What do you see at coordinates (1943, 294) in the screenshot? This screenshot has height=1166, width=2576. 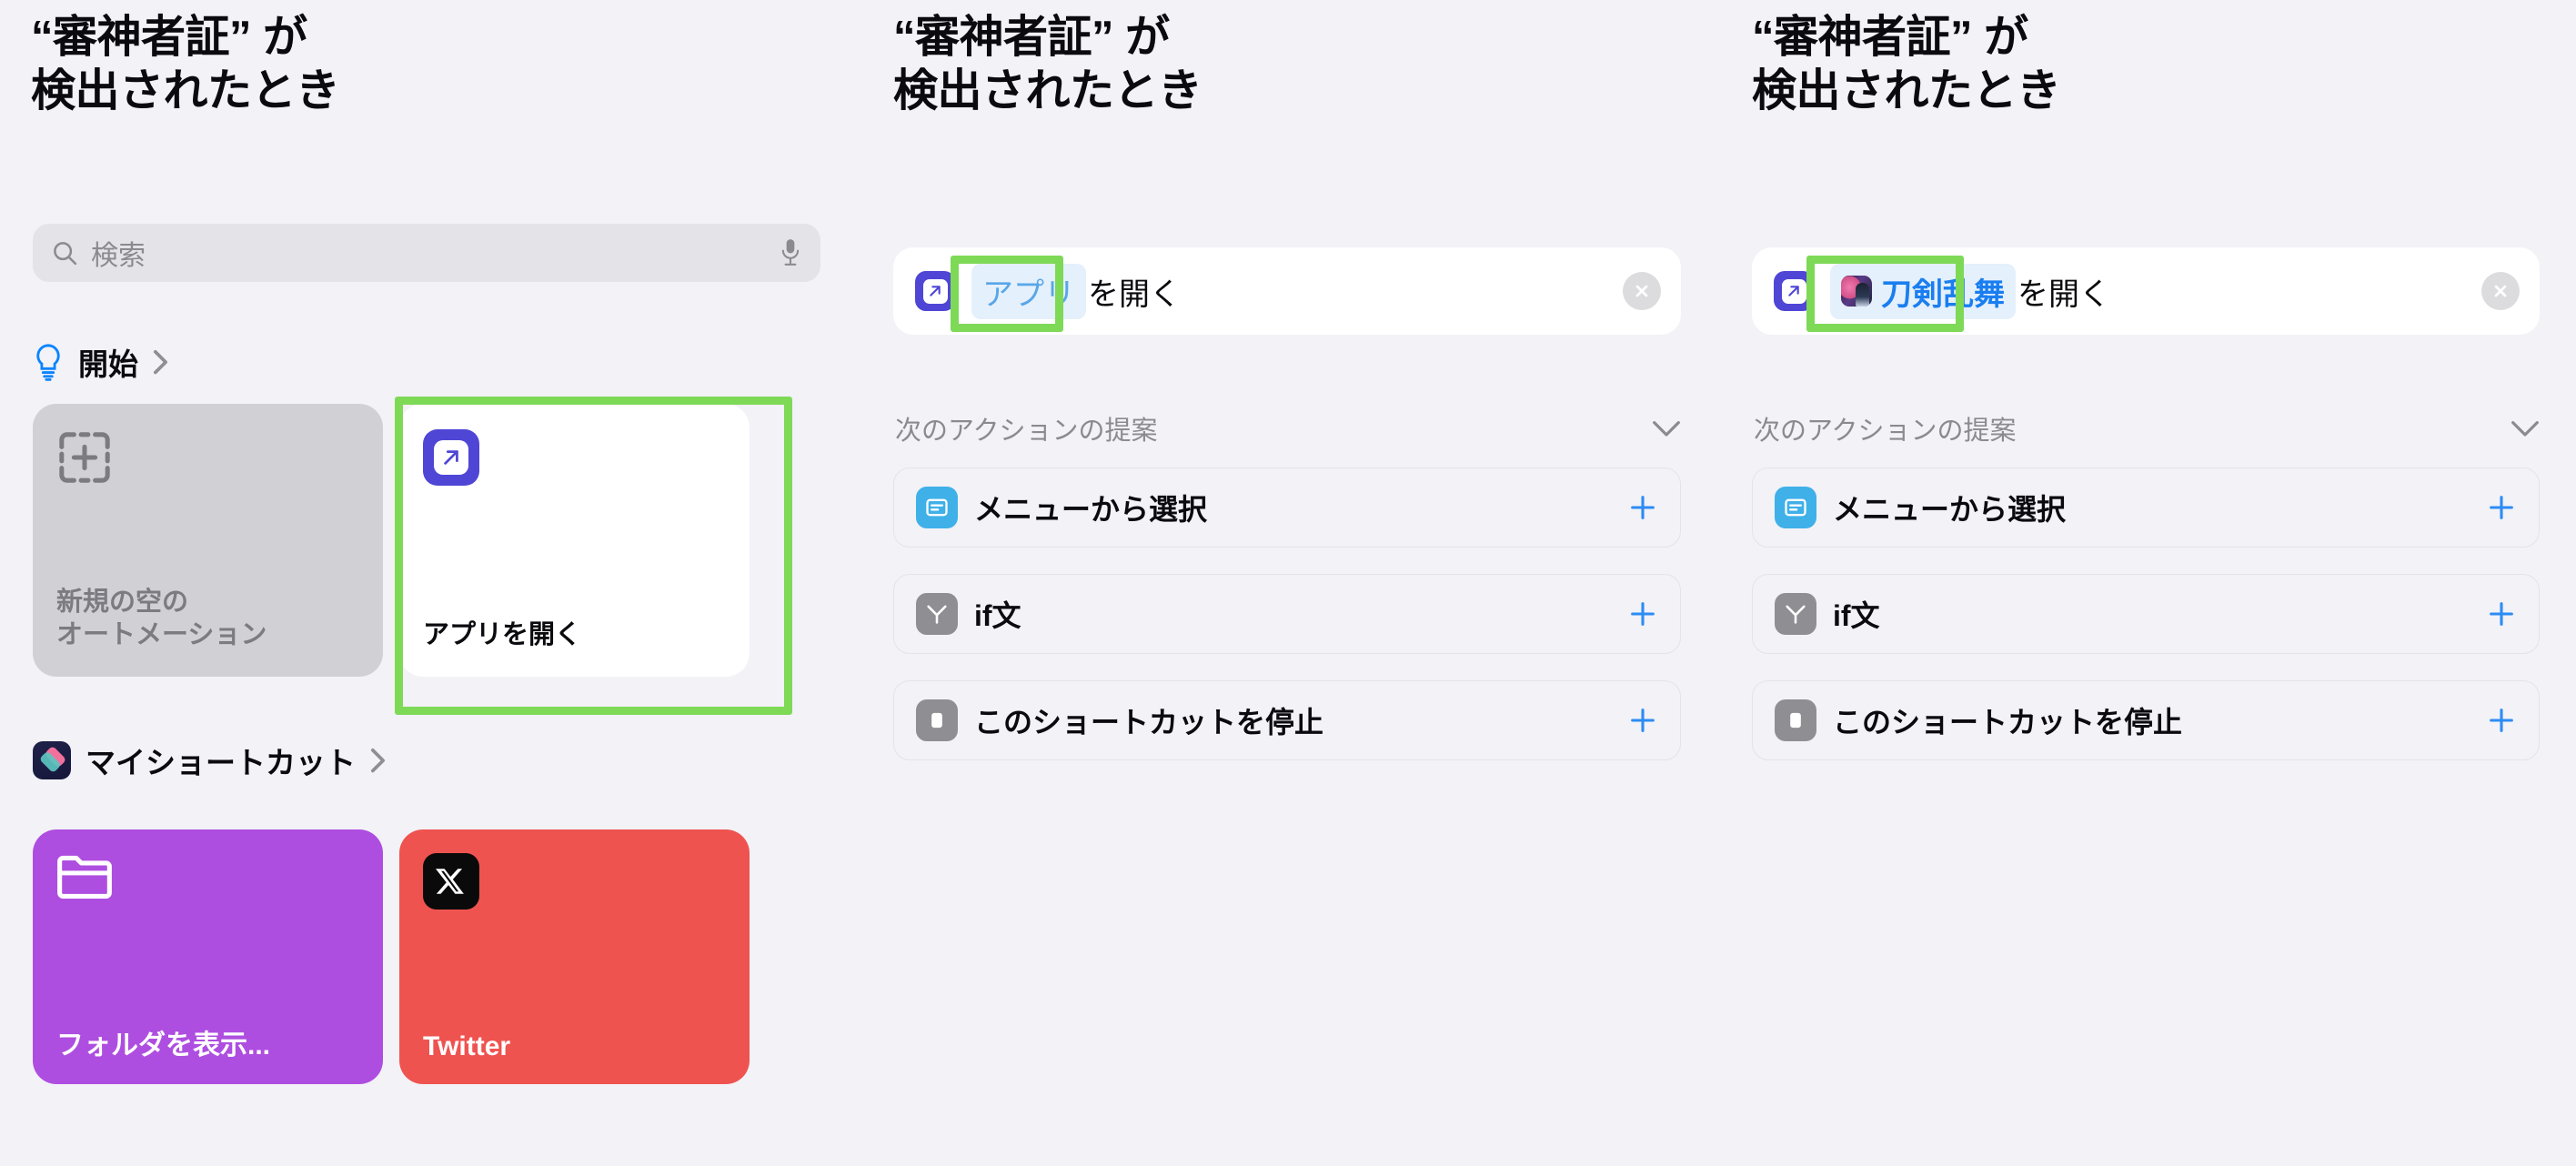 I see `app-parameter-label: 刀剣乱舞` at bounding box center [1943, 294].